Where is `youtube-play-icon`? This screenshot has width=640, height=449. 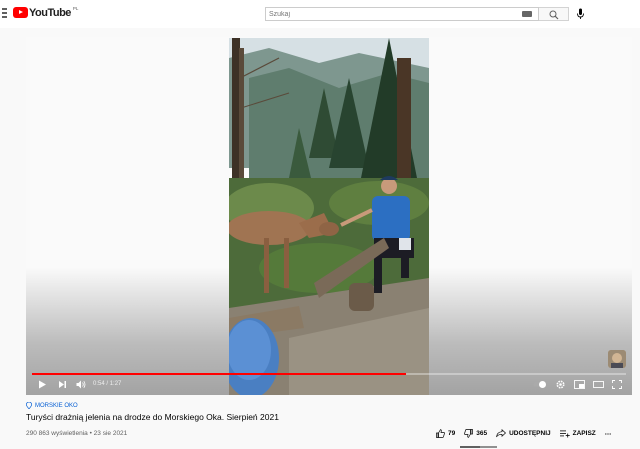
youtube-play-icon is located at coordinates (20, 12).